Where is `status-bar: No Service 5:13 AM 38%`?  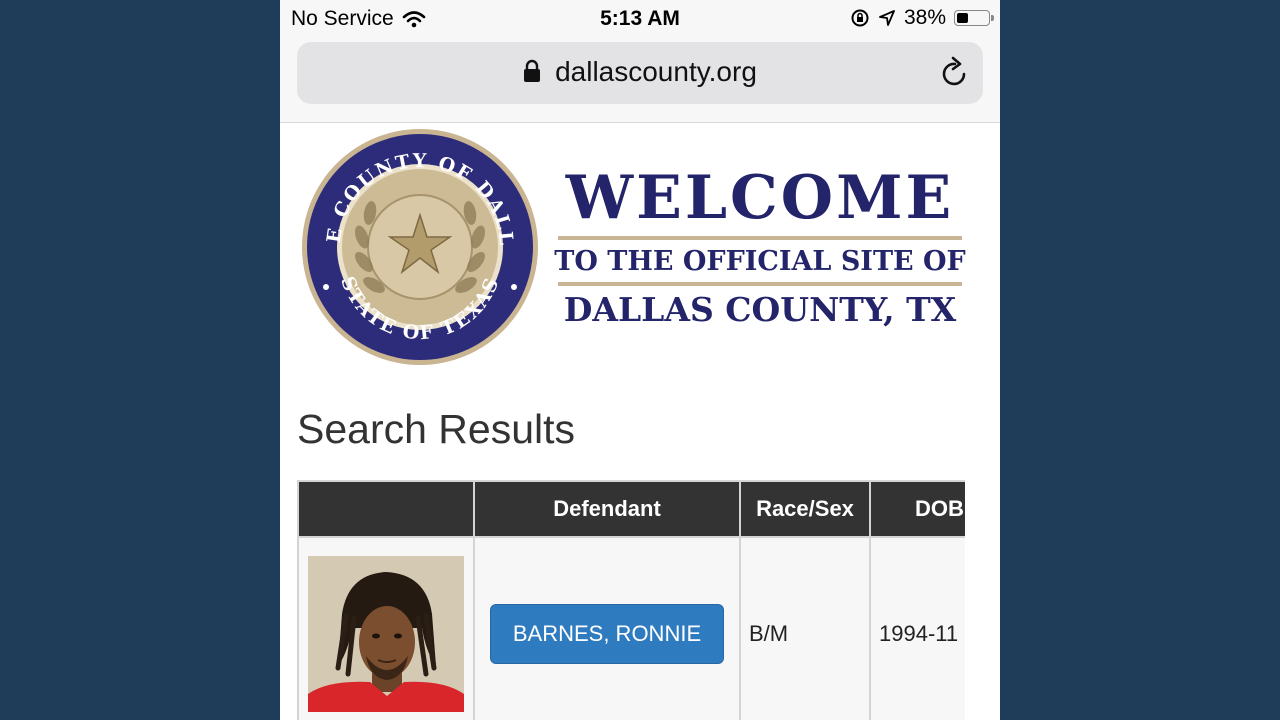 status-bar: No Service 5:13 AM 38% is located at coordinates (640, 18).